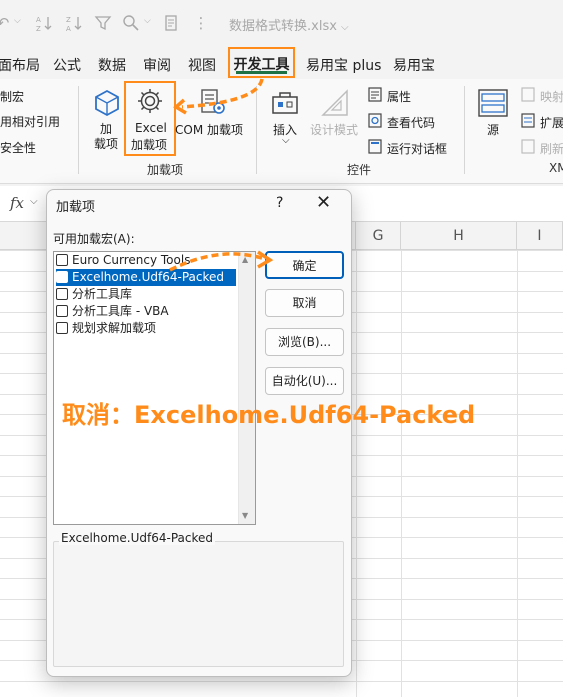  I want to click on arrow-item-to-ok, so click(219, 262).